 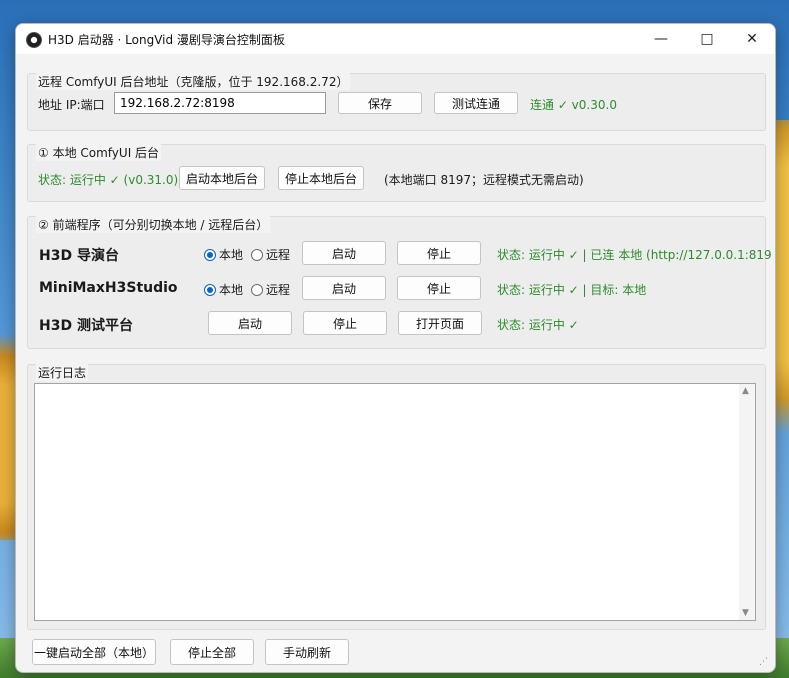 I want to click on local-port-note: (本地端口 8197；远程模式无需启动), so click(x=484, y=180).